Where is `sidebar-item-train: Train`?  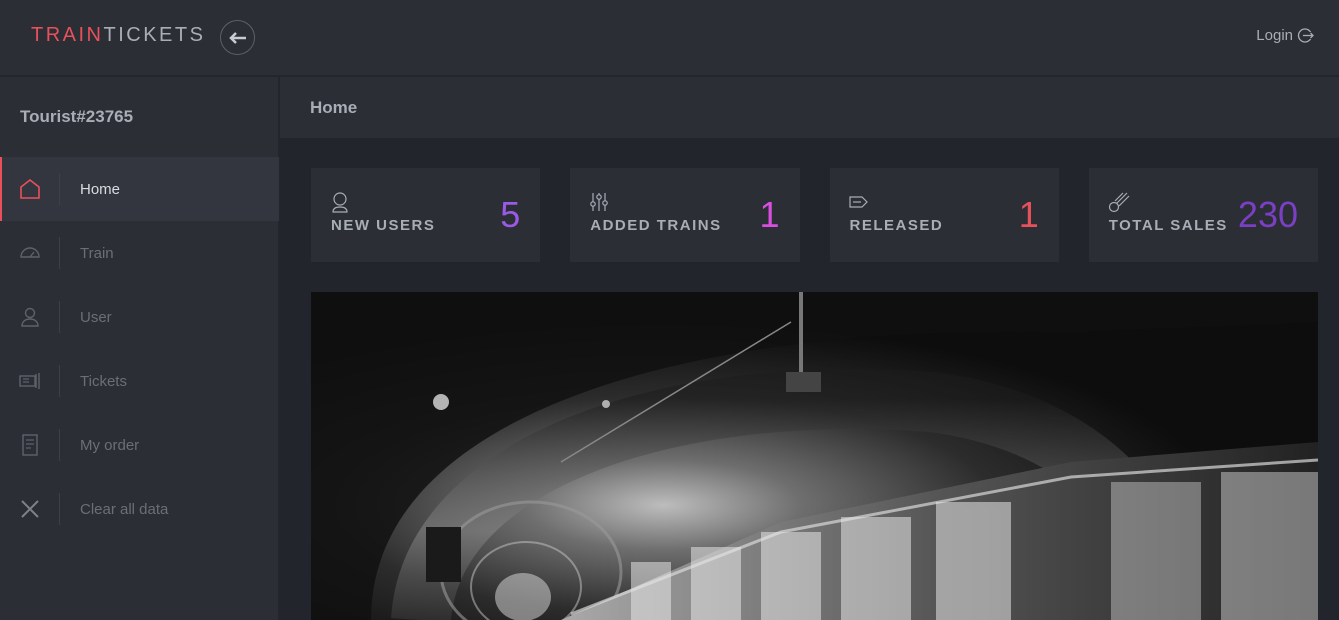
sidebar-item-train: Train is located at coordinates (139, 253).